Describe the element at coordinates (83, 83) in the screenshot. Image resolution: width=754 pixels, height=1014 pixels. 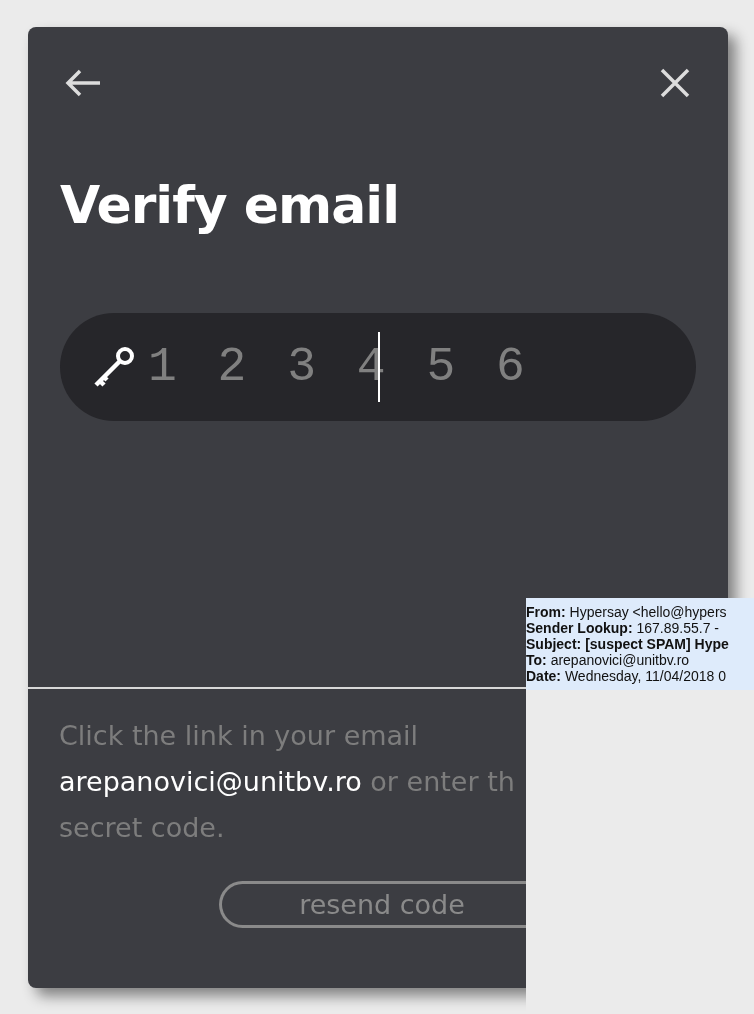
I see `back-button` at that location.